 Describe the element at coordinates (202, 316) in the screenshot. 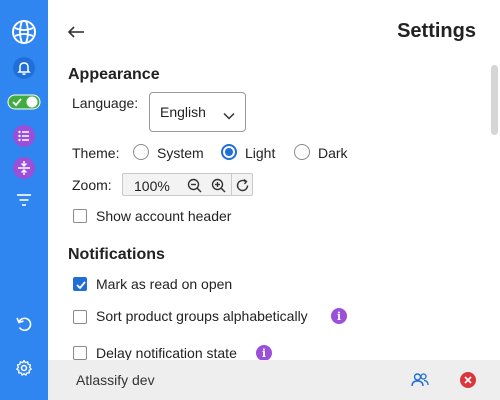

I see `sort-product-groups-label: Sort product groups alphabetically` at that location.